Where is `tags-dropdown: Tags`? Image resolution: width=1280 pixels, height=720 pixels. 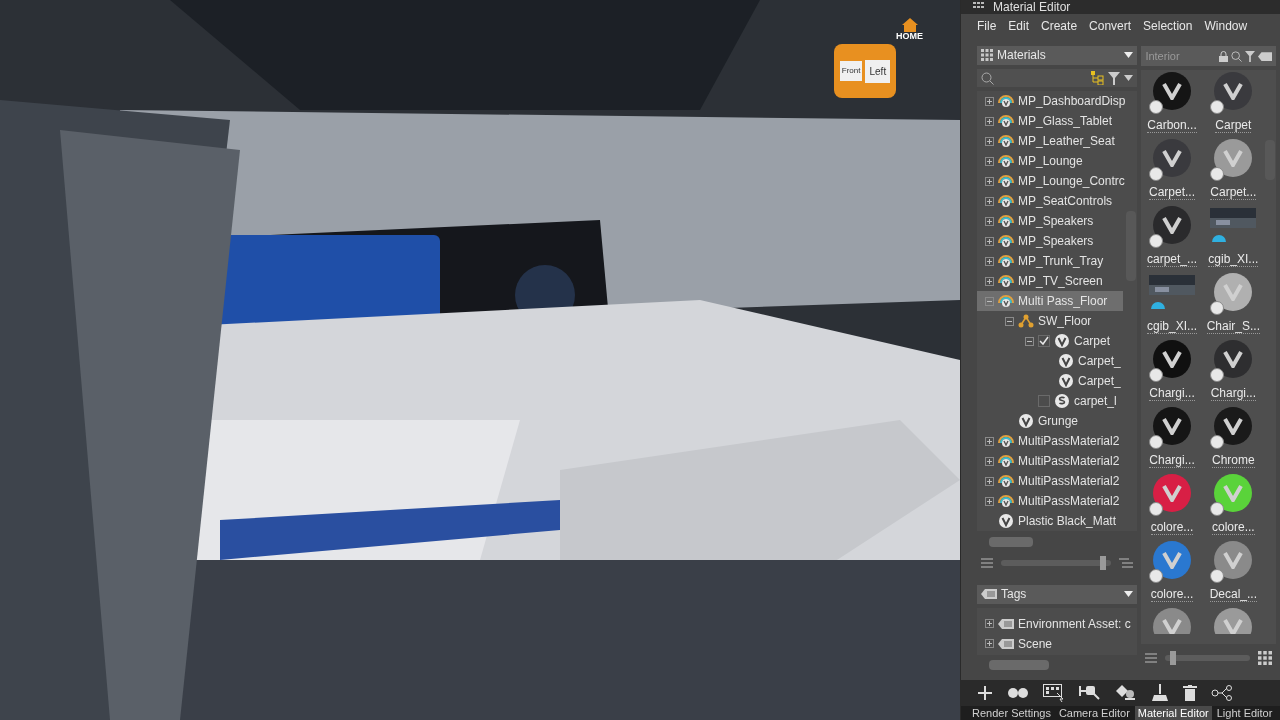 tags-dropdown: Tags is located at coordinates (1057, 594).